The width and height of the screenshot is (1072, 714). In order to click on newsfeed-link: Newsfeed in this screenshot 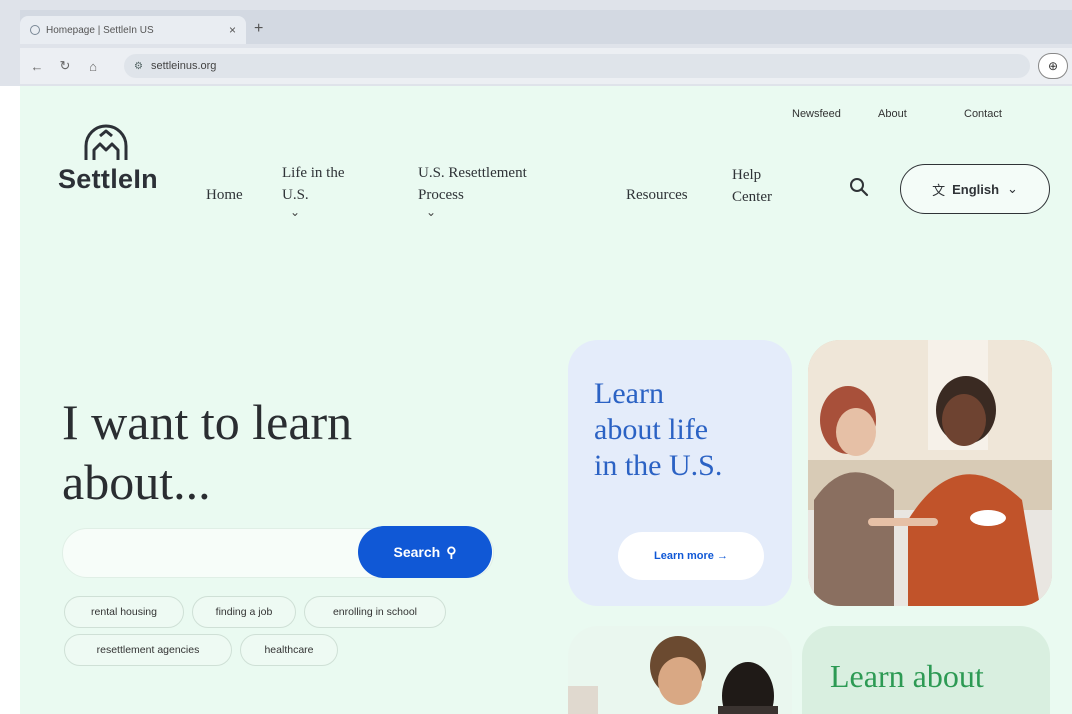, I will do `click(816, 114)`.